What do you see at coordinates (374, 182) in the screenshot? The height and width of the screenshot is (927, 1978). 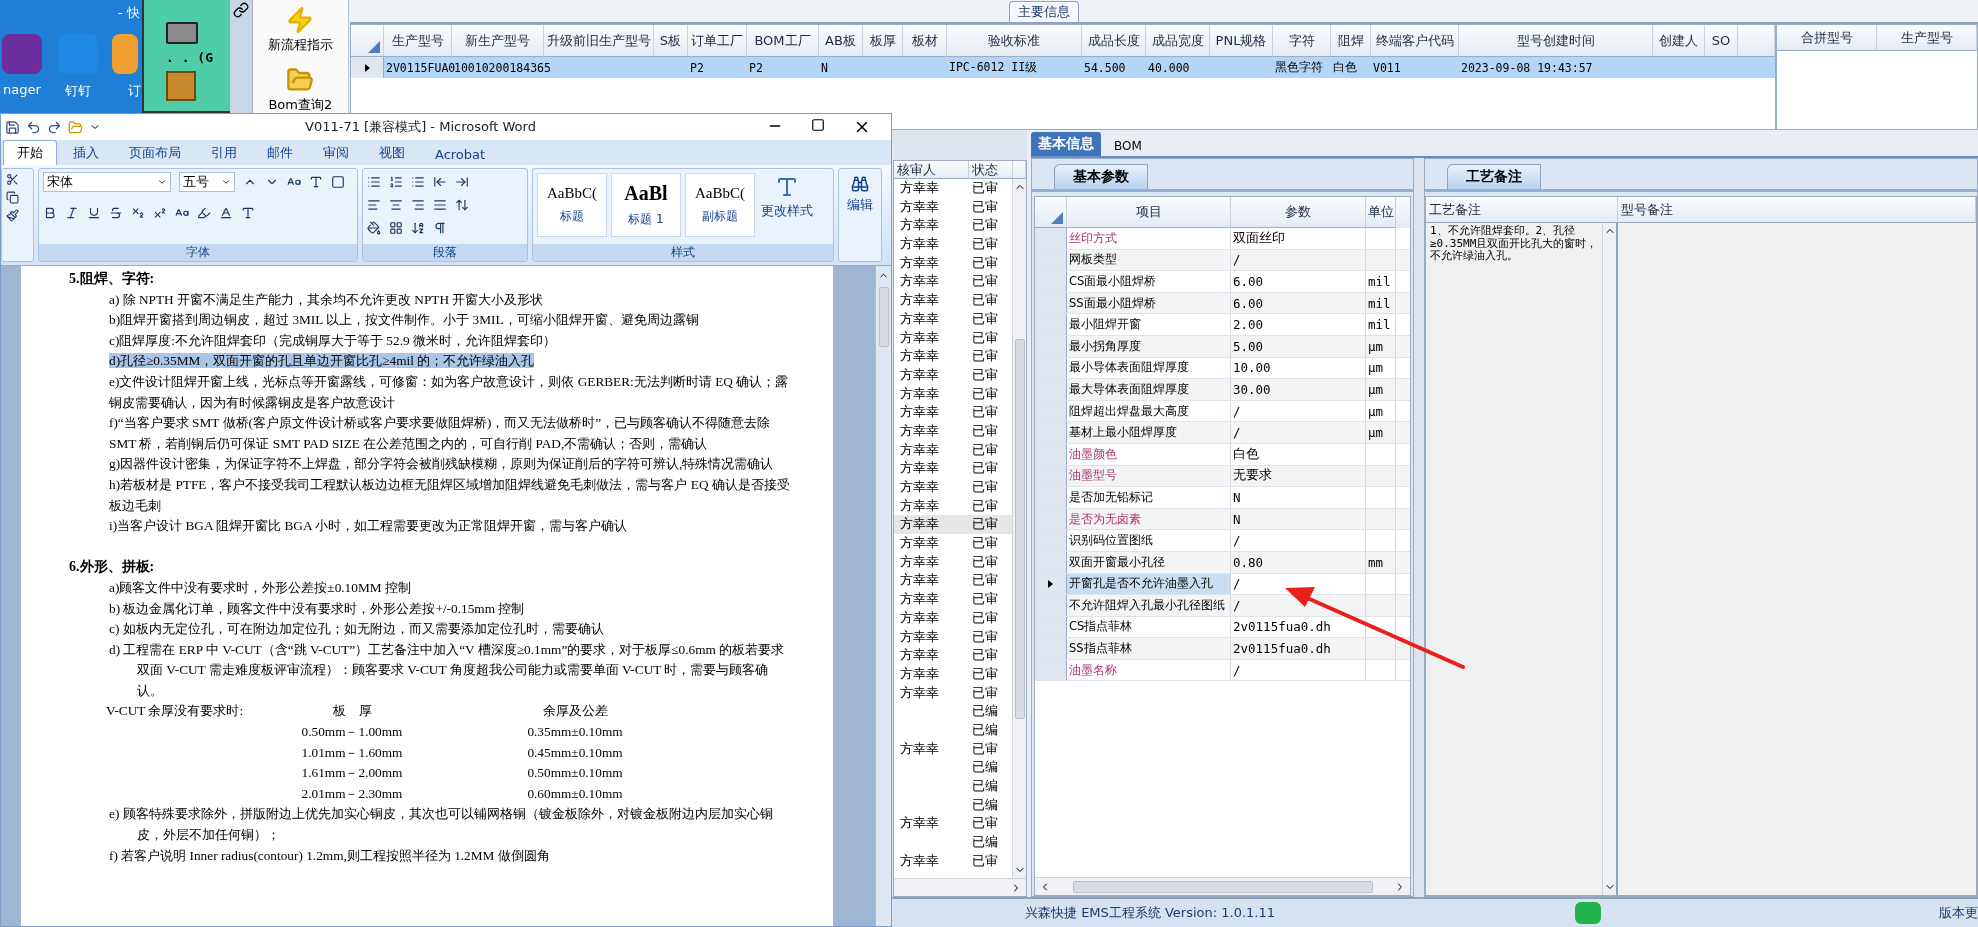 I see `bullets-icon` at bounding box center [374, 182].